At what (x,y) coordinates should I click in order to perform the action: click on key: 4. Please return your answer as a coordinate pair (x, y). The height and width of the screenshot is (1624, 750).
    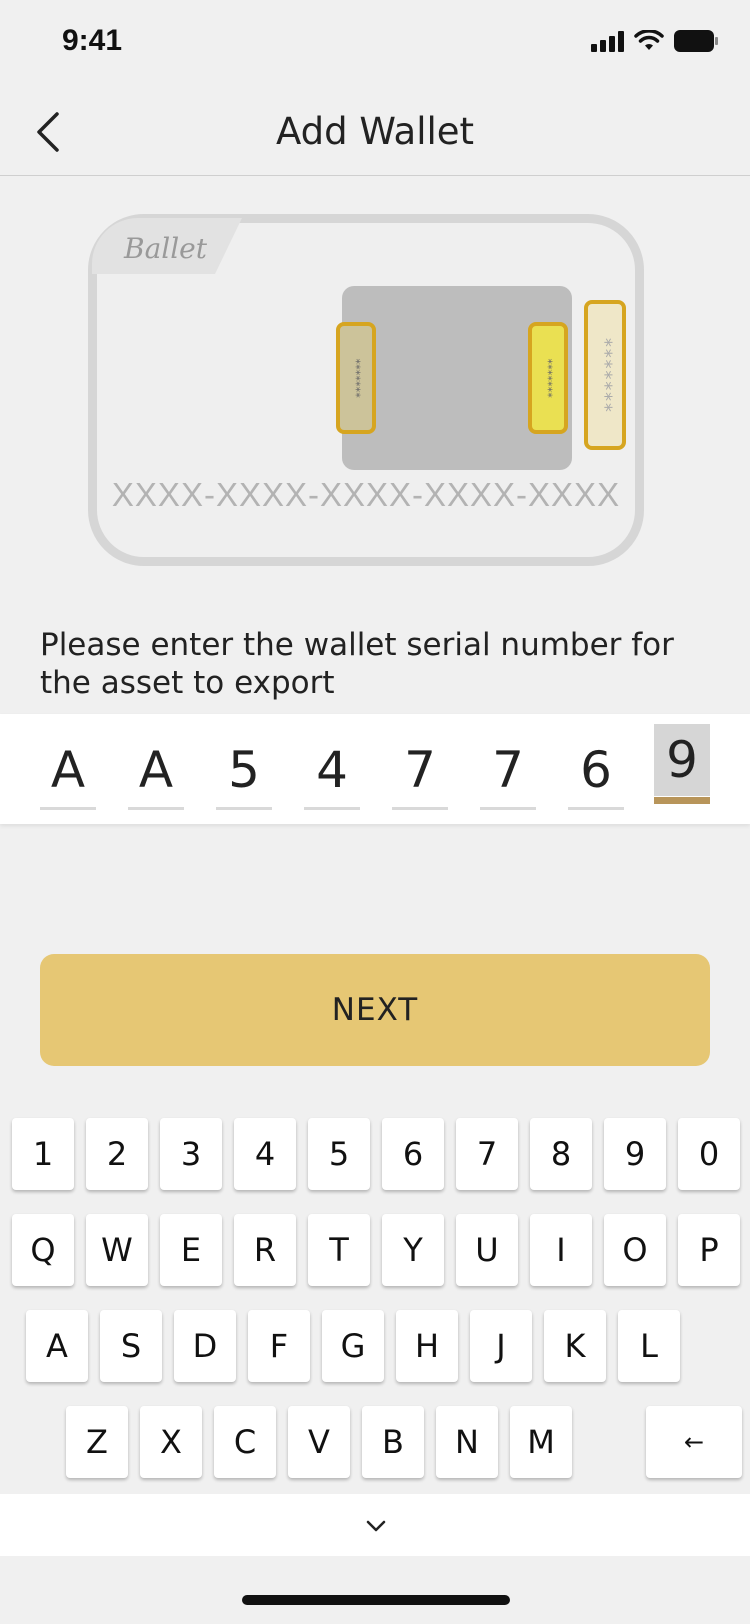
    Looking at the image, I should click on (265, 1154).